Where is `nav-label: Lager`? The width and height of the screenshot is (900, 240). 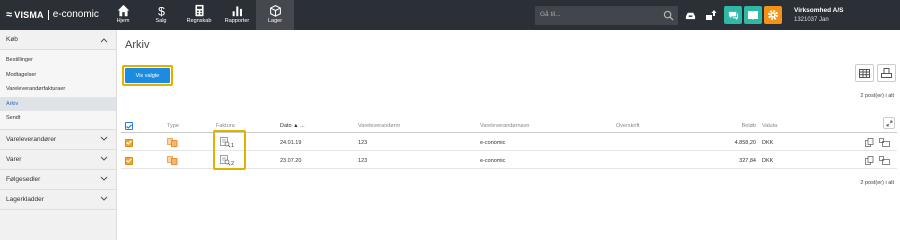
nav-label: Lager is located at coordinates (275, 21).